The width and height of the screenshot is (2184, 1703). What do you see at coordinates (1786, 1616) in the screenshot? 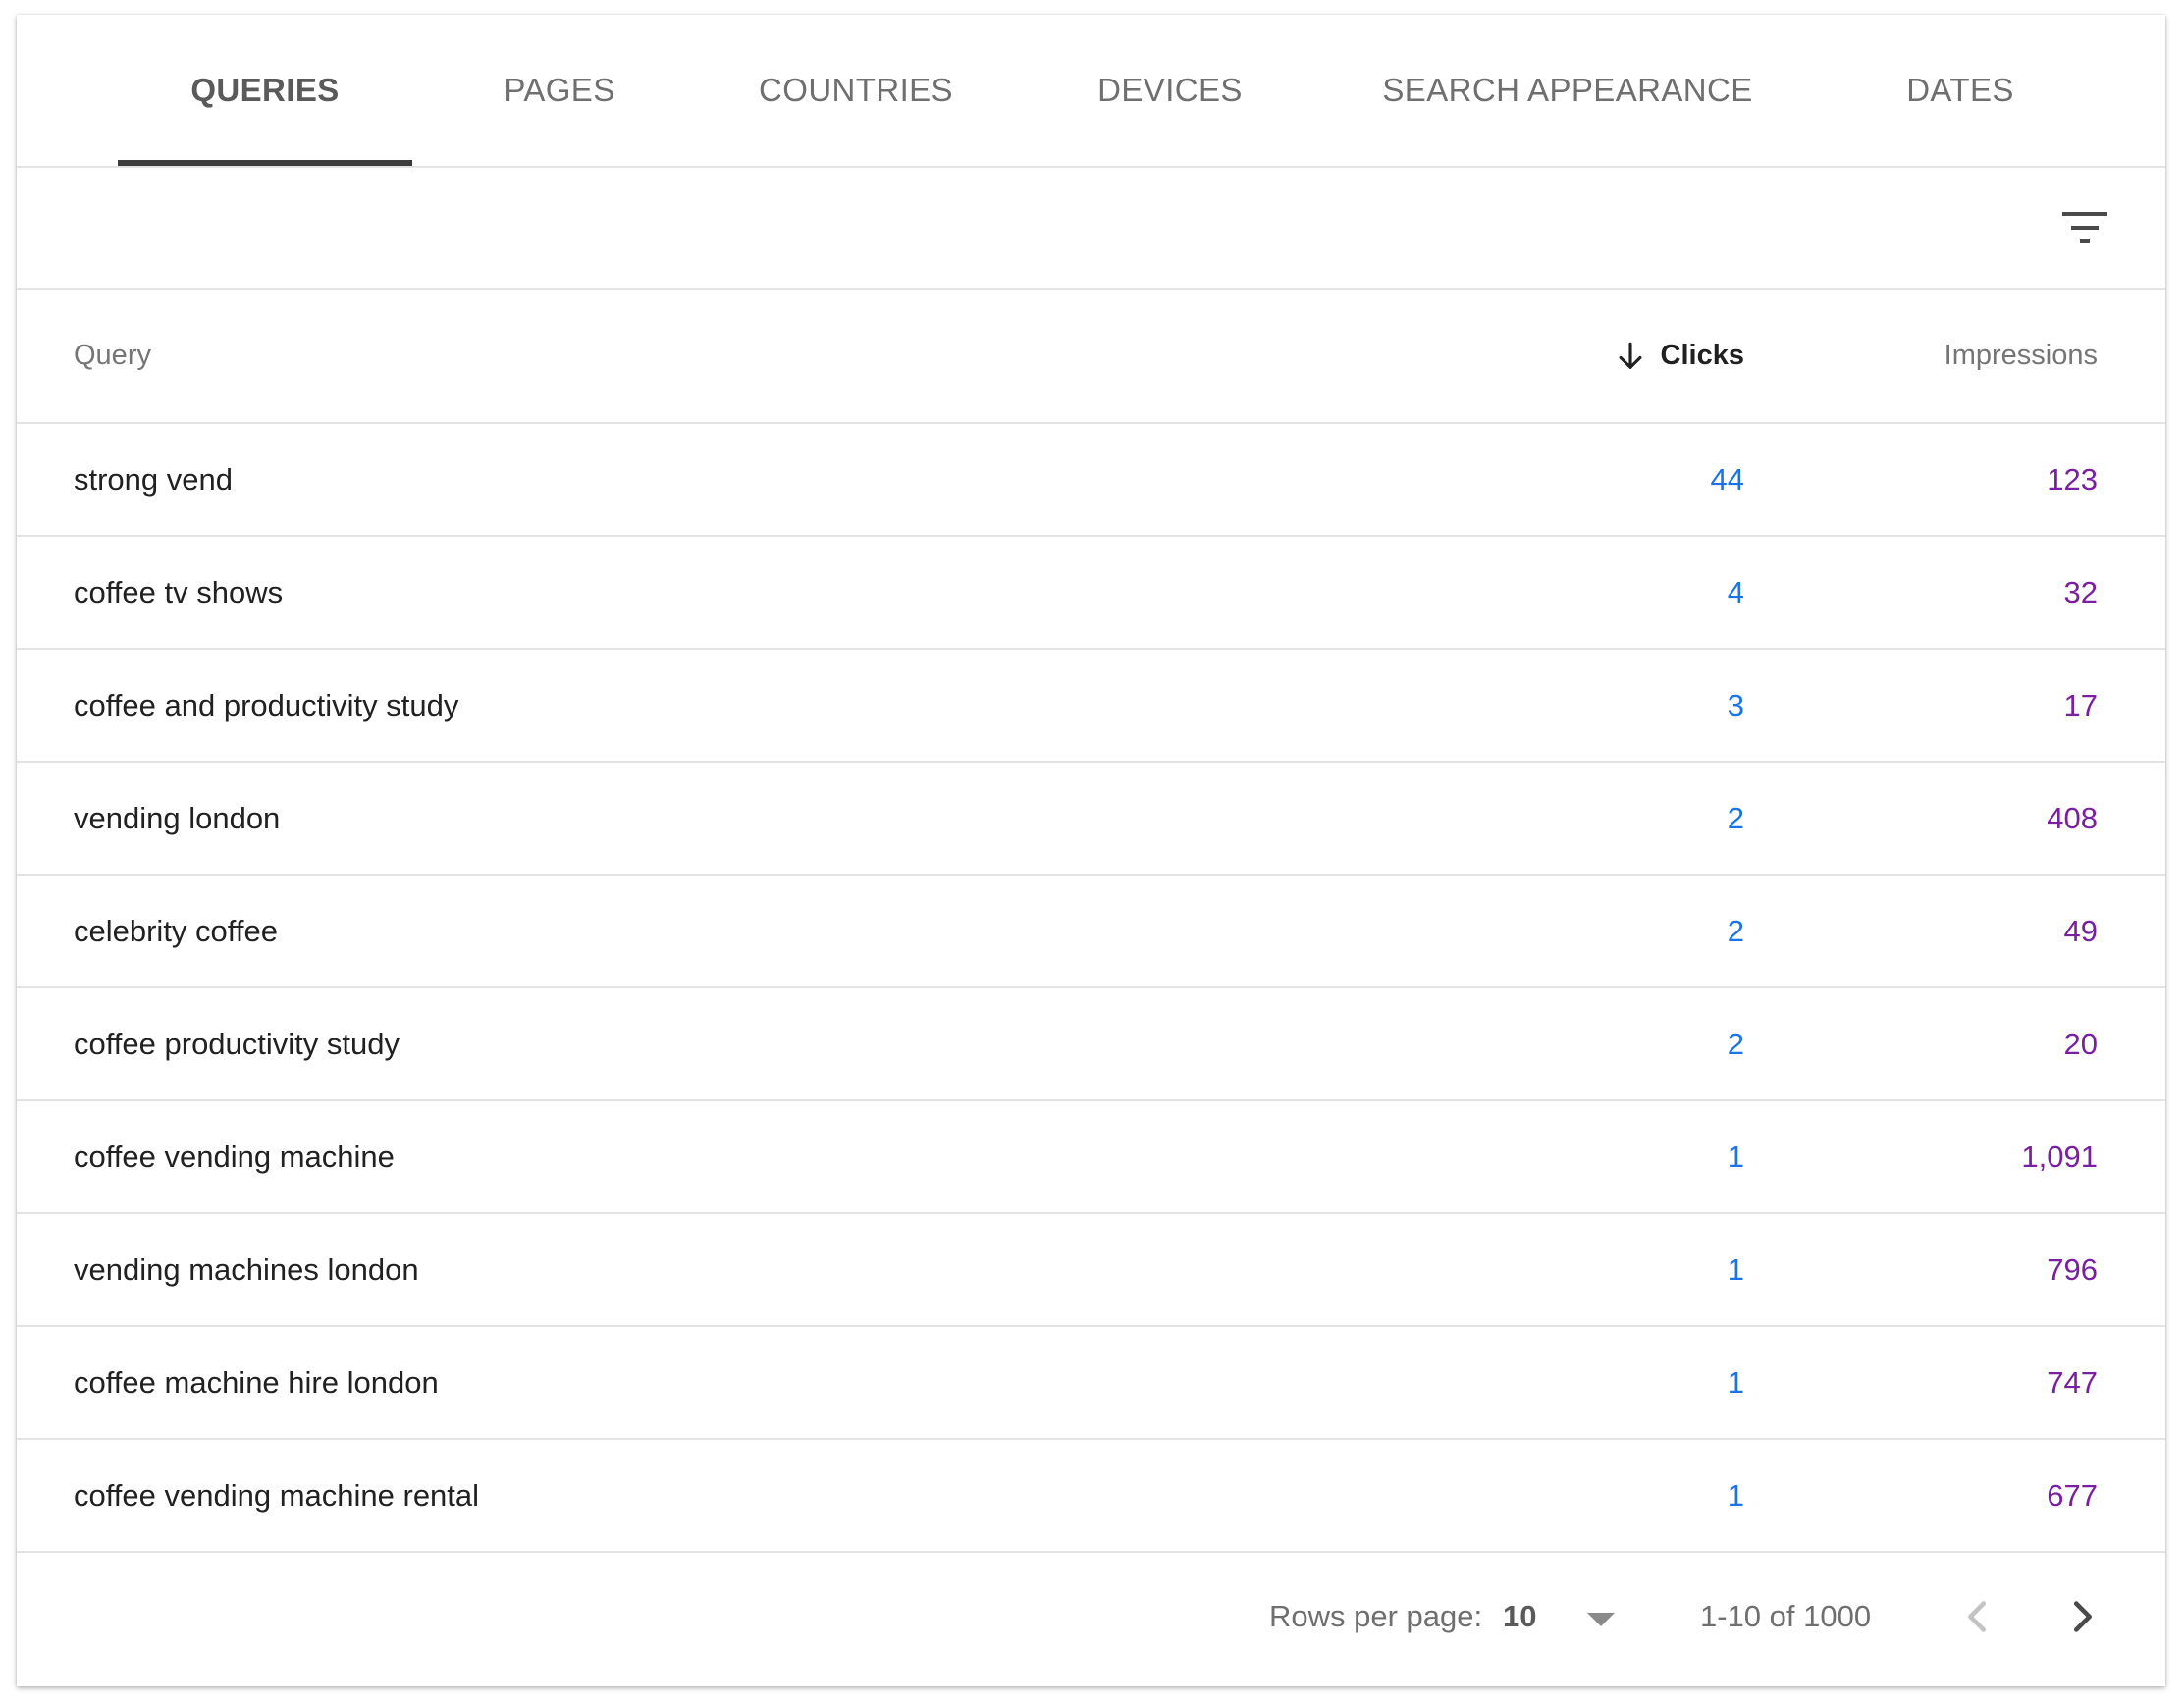
I see `pagination-range: 1-10 of 1000` at bounding box center [1786, 1616].